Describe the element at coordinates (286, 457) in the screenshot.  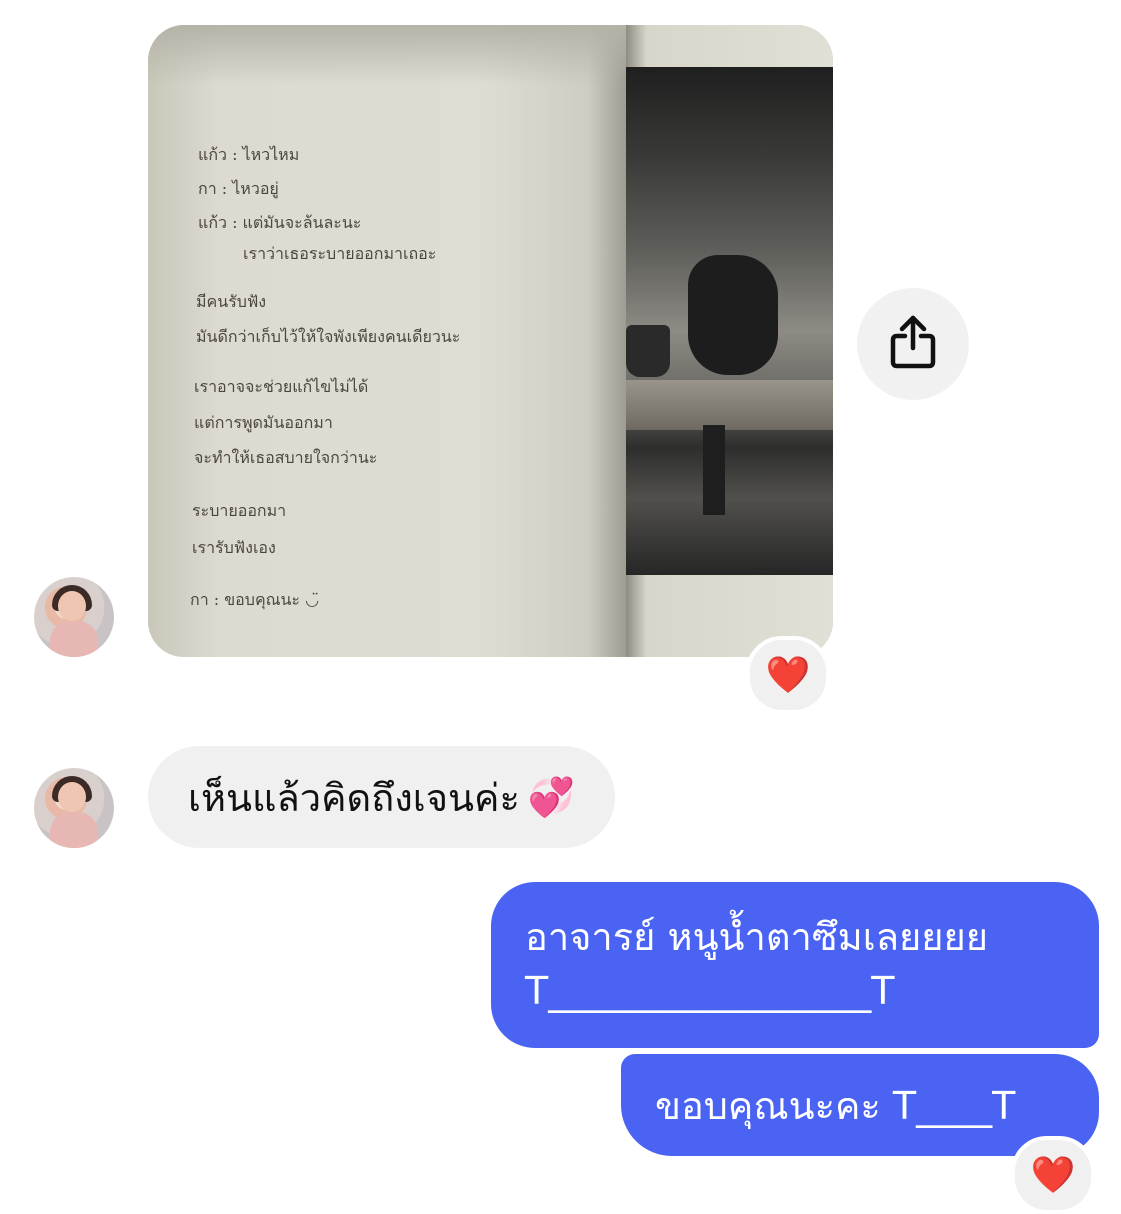
I see `poem-line: จะทำให้เธอสบายใจกว่านะ` at that location.